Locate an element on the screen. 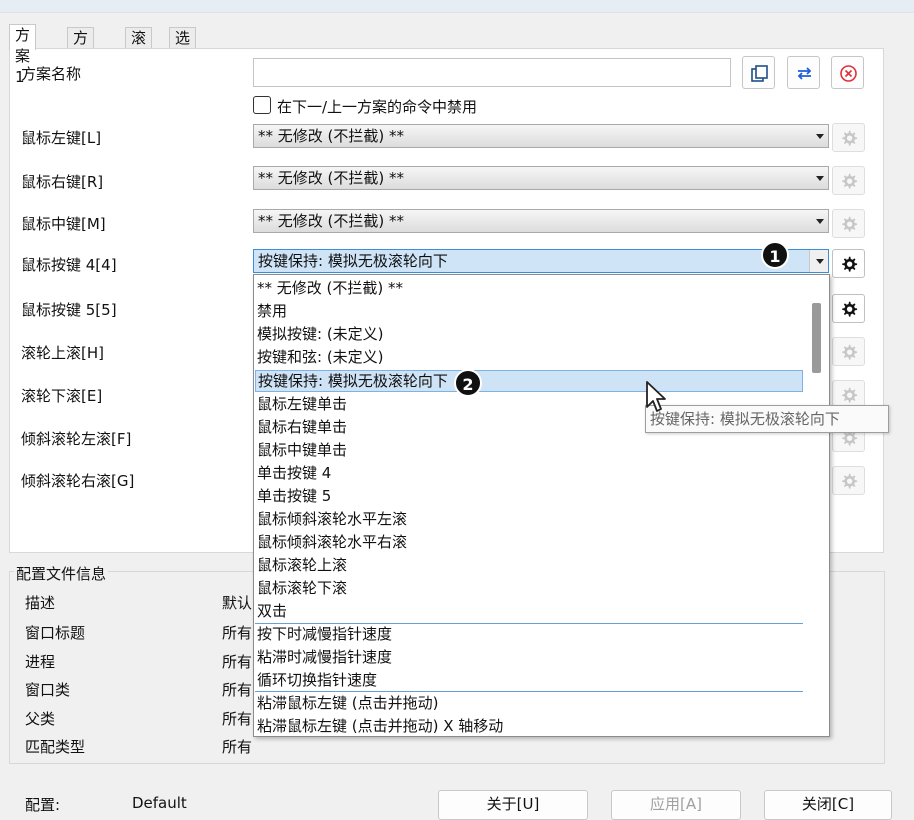  middle-button-combo: ** 无修改 (不拦截) ** is located at coordinates (541, 221).